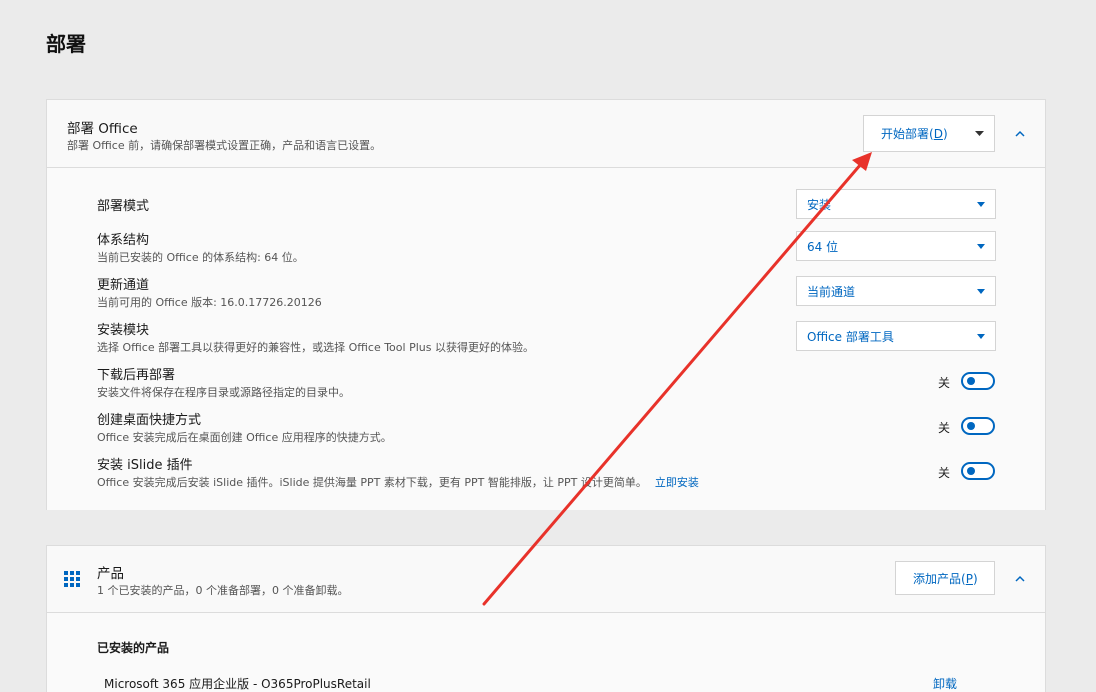 Image resolution: width=1096 pixels, height=692 pixels. Describe the element at coordinates (149, 420) in the screenshot. I see `shortcut-title: 创建桌面快捷方式` at that location.